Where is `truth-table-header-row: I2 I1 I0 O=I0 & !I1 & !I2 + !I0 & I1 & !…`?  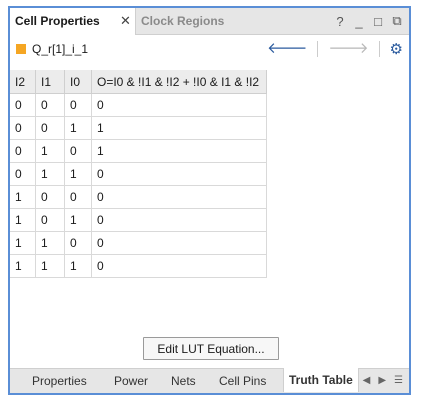 truth-table-header-row: I2 I1 I0 O=I0 & !I1 & !I2 + !I0 & I1 & !… is located at coordinates (138, 82).